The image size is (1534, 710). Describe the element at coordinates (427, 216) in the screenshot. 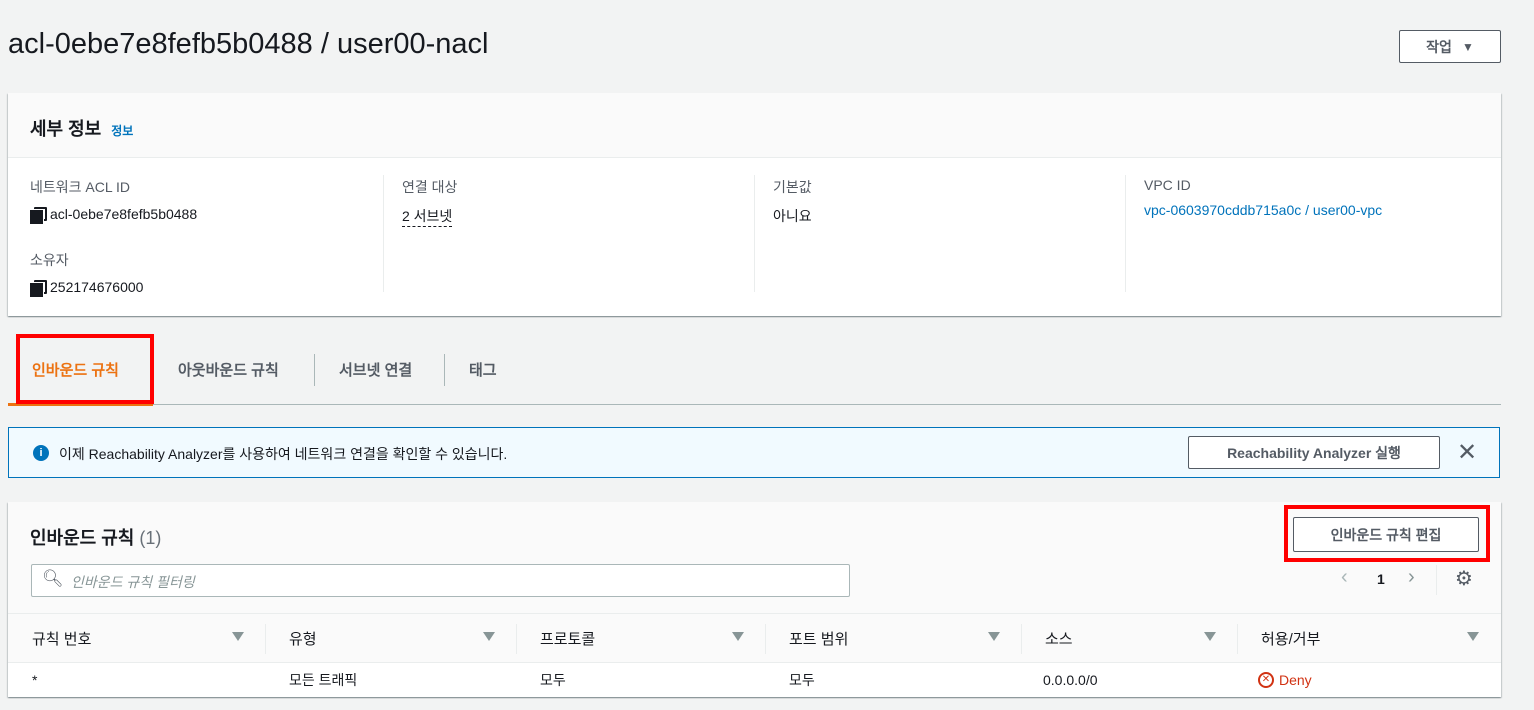

I see `assoc-value: 2 서브넷` at that location.